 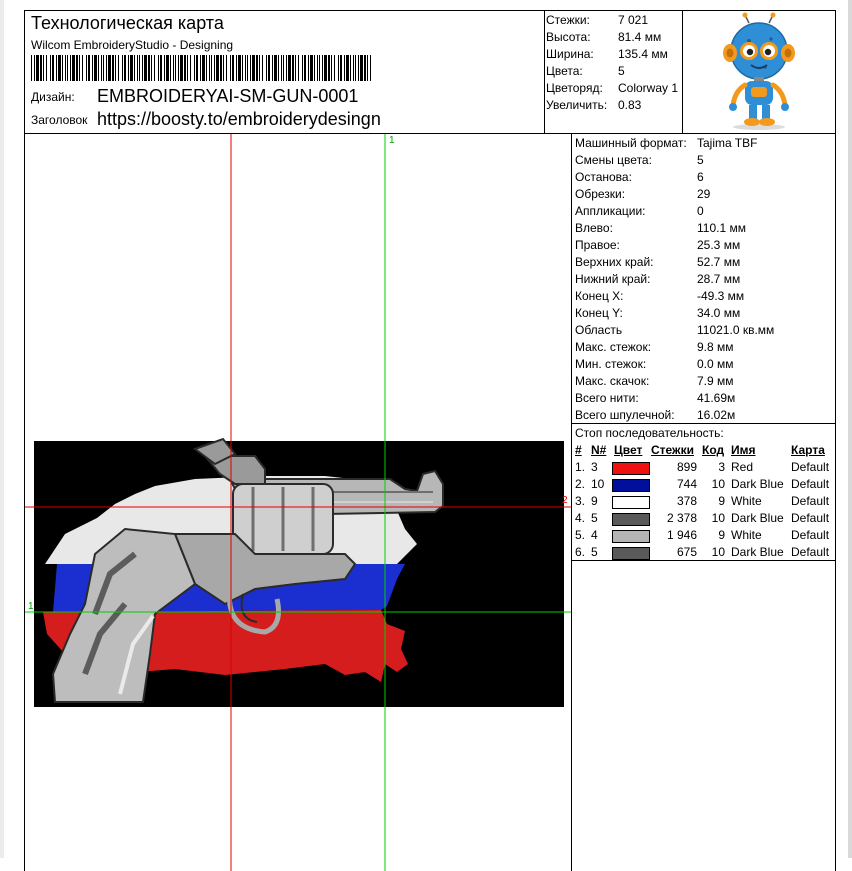 What do you see at coordinates (598, 484) in the screenshot?
I see `sequence-cell-n: 10` at bounding box center [598, 484].